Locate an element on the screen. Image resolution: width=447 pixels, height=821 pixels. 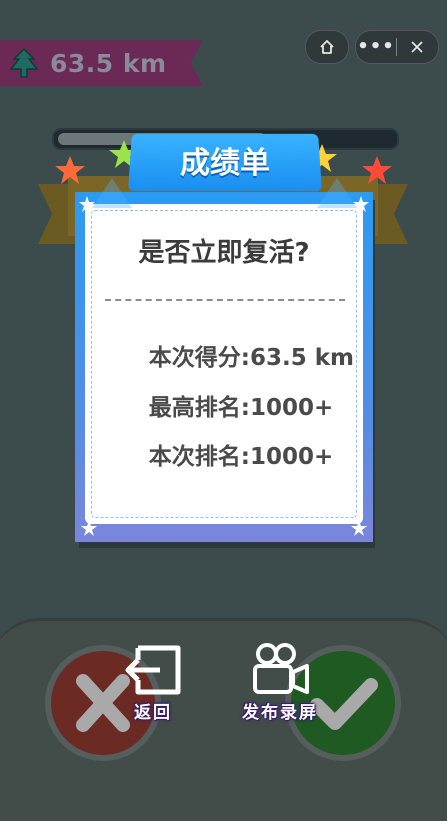
stat-label: 本次得分: is located at coordinates (162, 355).